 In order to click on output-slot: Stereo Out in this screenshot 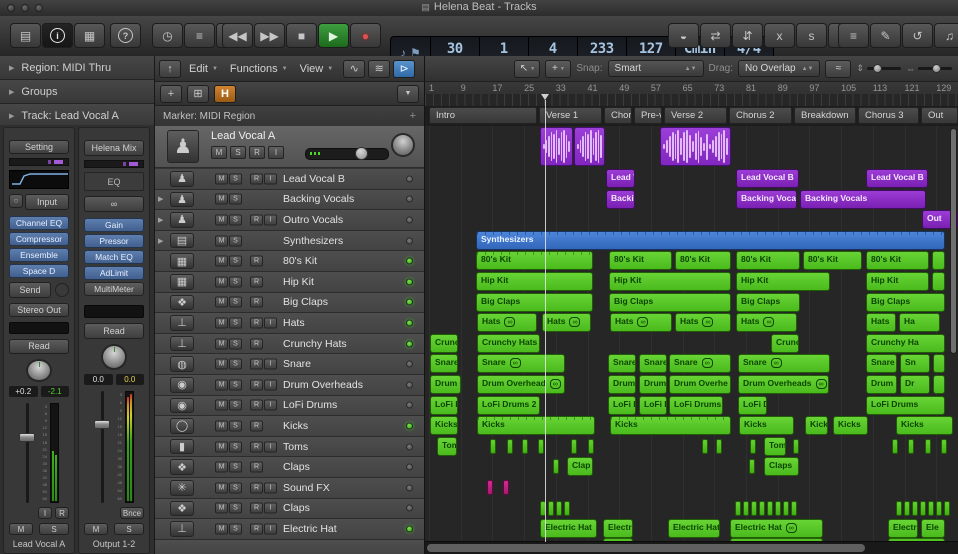, I will do `click(39, 310)`.